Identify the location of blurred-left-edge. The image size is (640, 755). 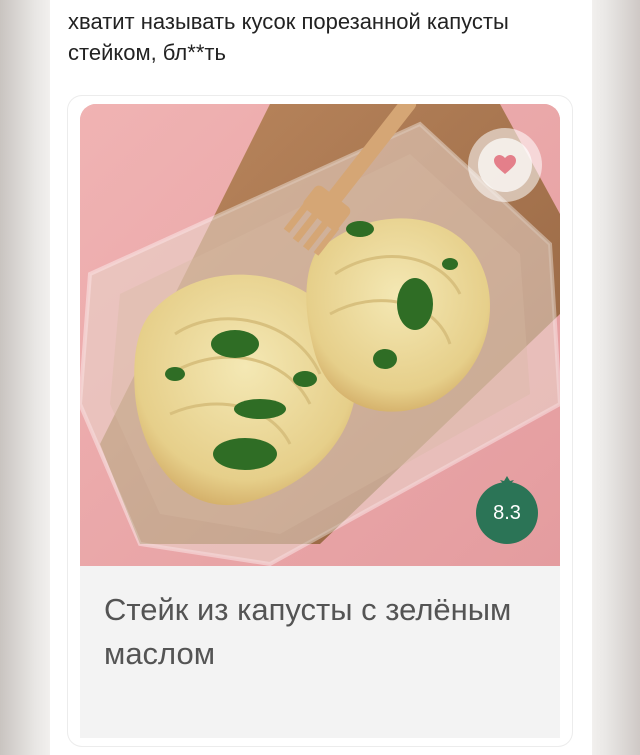
(25, 377).